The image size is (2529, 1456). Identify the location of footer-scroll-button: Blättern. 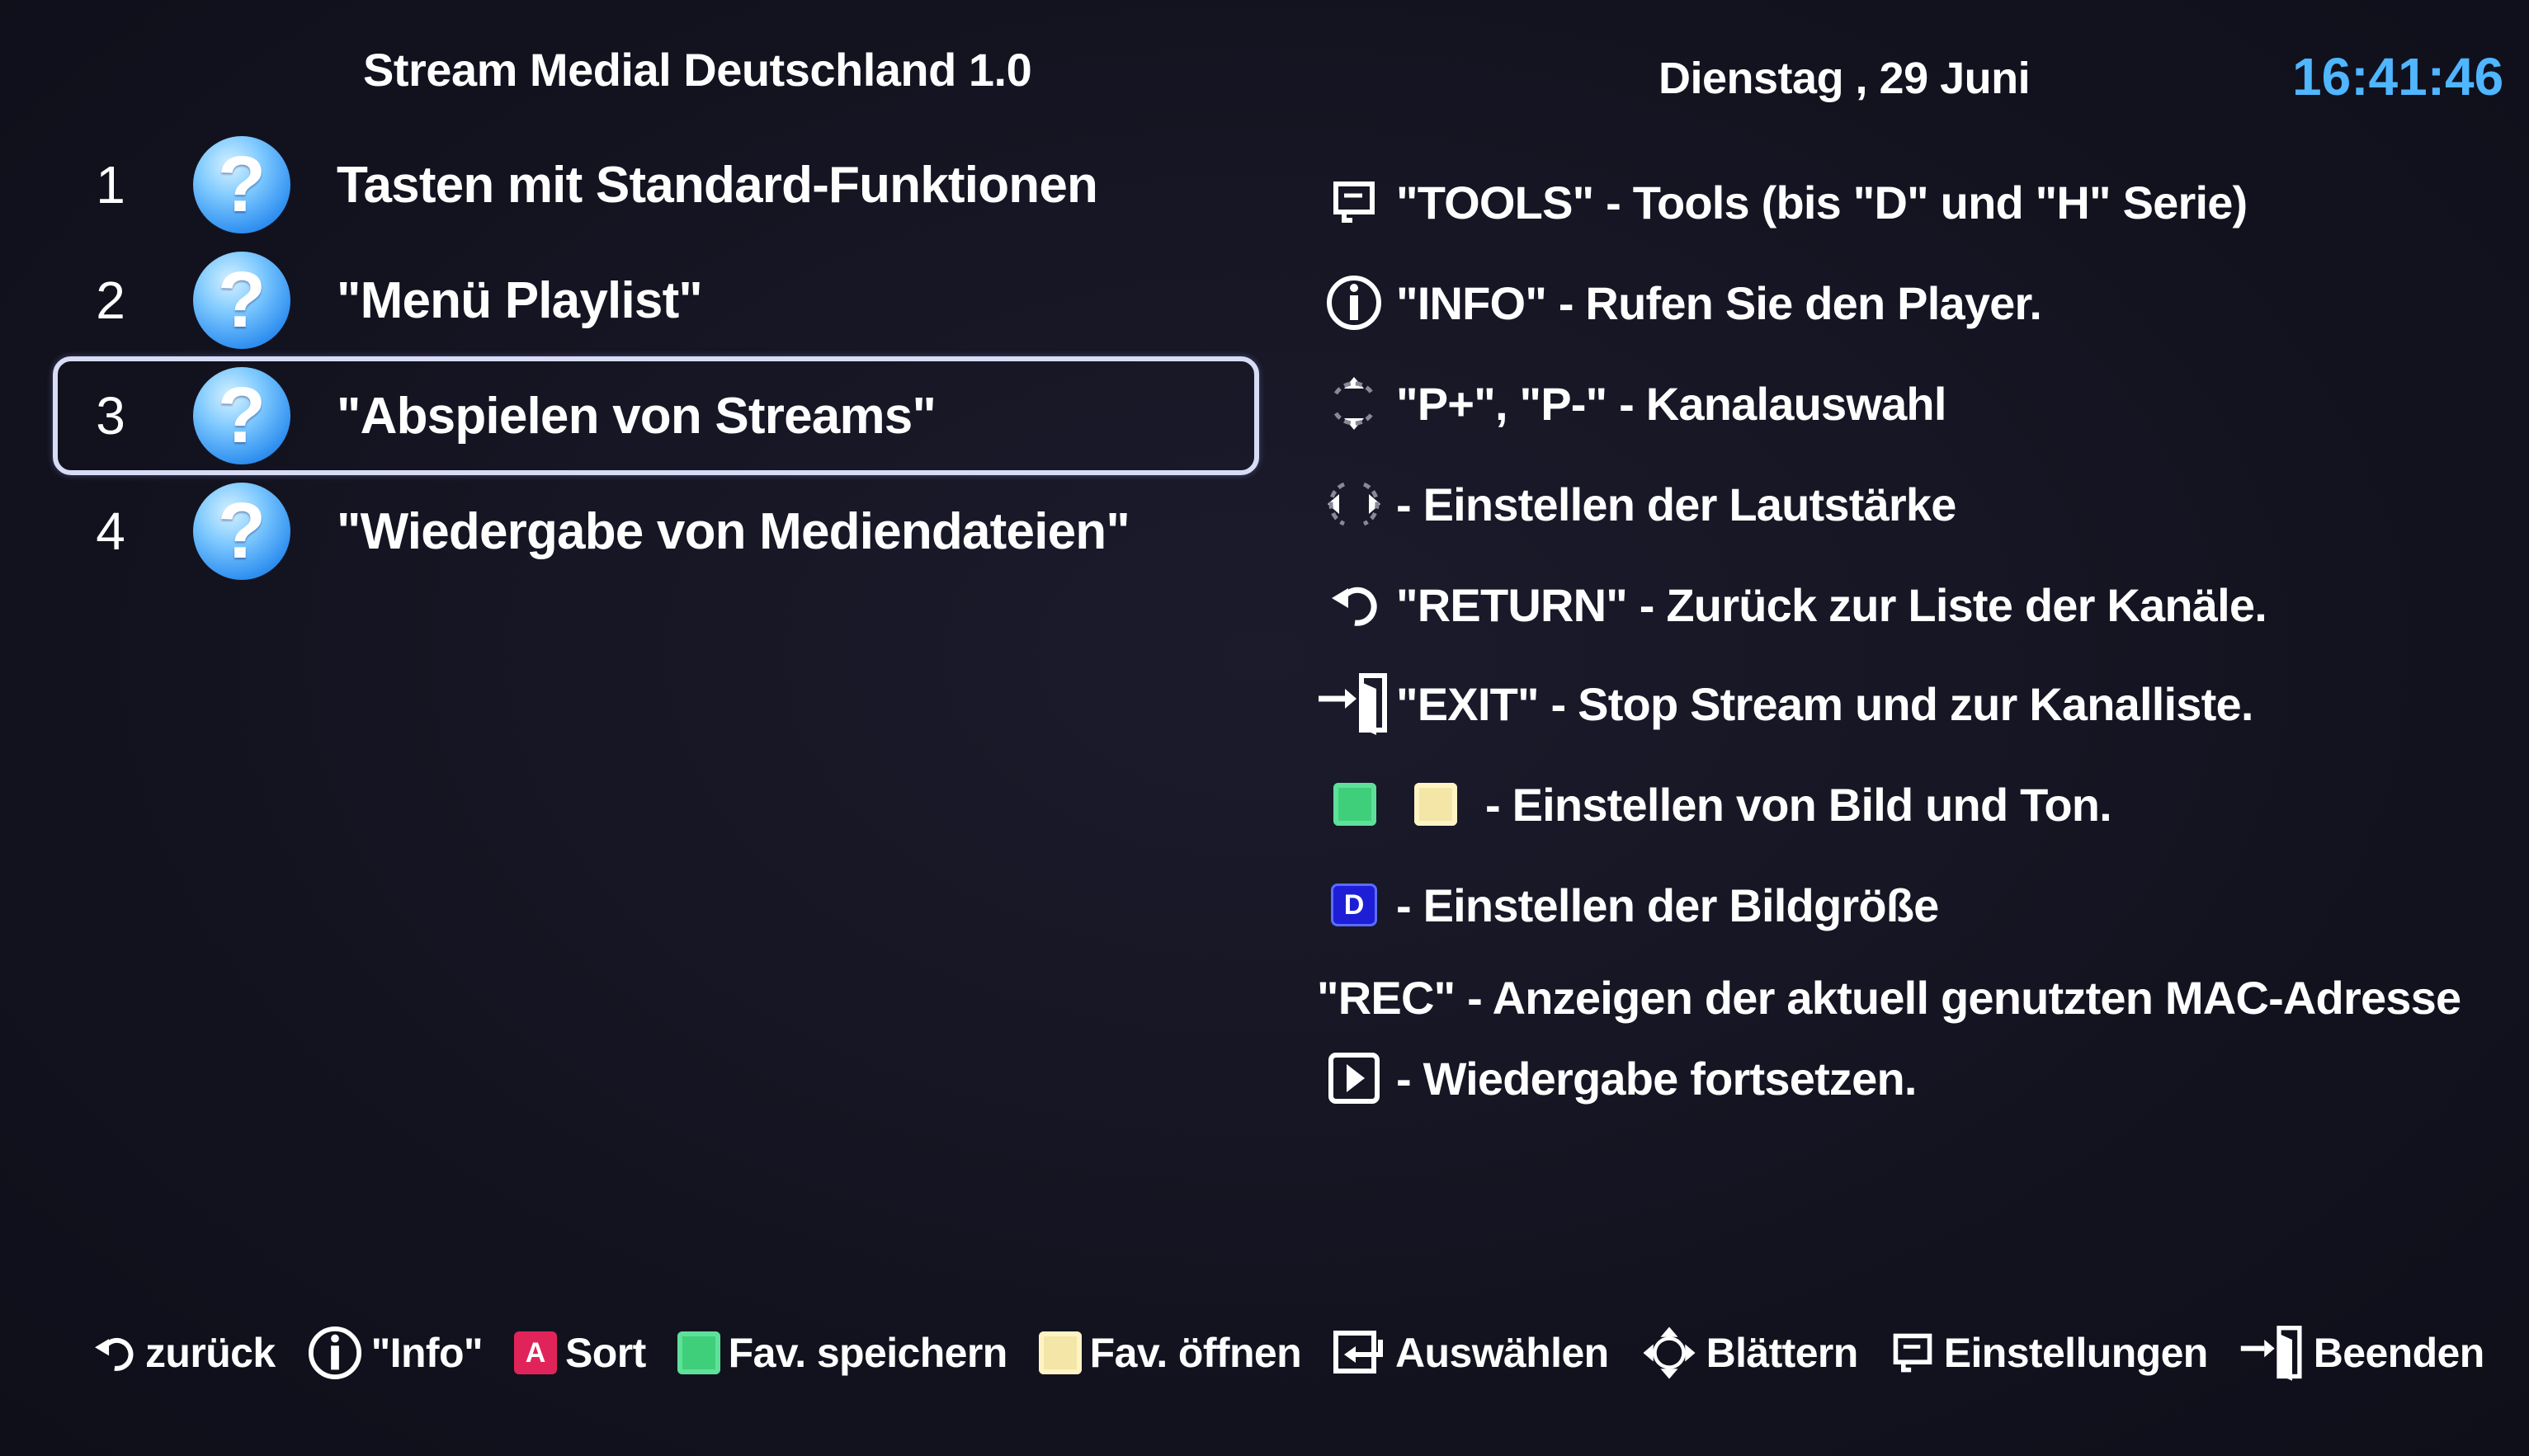
(1749, 1353).